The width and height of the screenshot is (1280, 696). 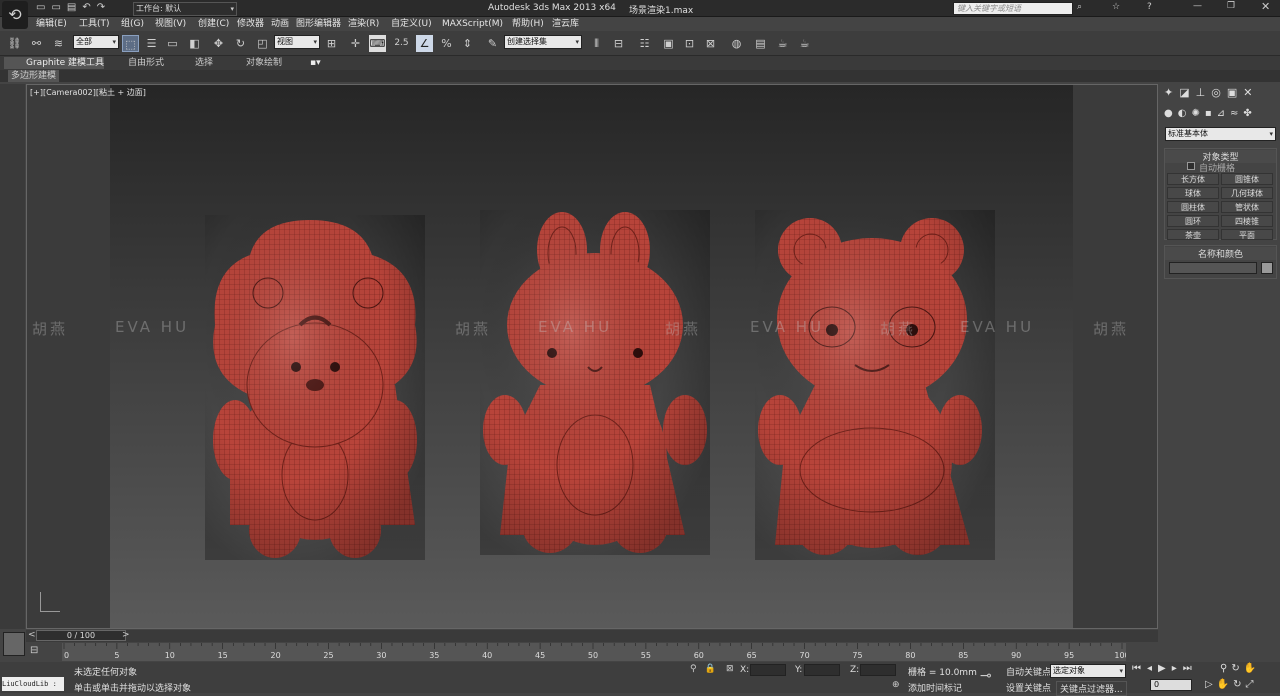 I want to click on spacewarps-icon: ≈, so click(x=1236, y=113).